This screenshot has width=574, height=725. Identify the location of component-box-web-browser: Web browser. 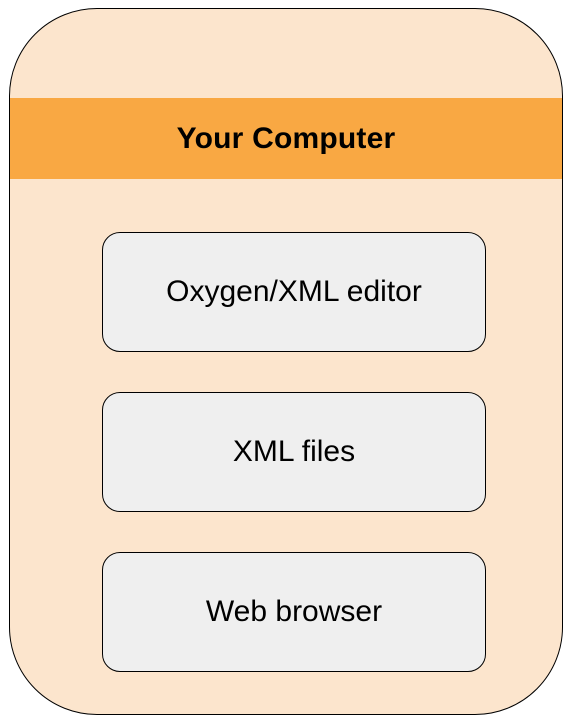
(294, 612).